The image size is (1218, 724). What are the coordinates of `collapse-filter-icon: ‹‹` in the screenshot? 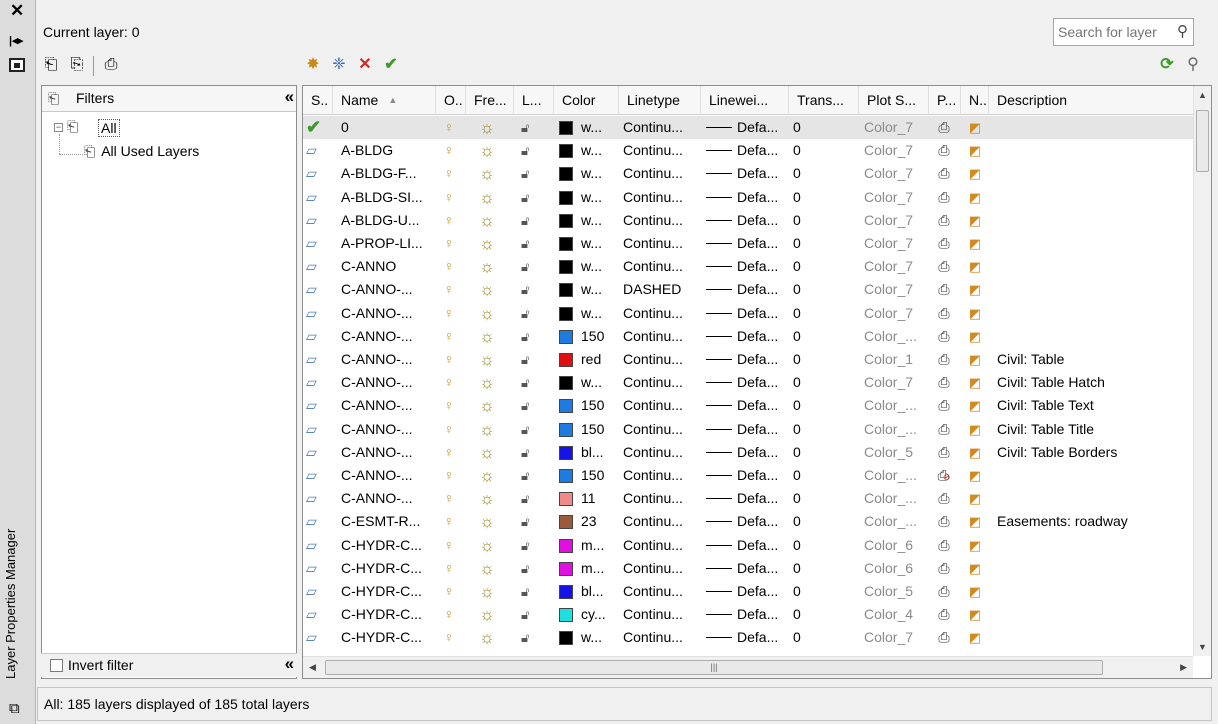 It's located at (289, 97).